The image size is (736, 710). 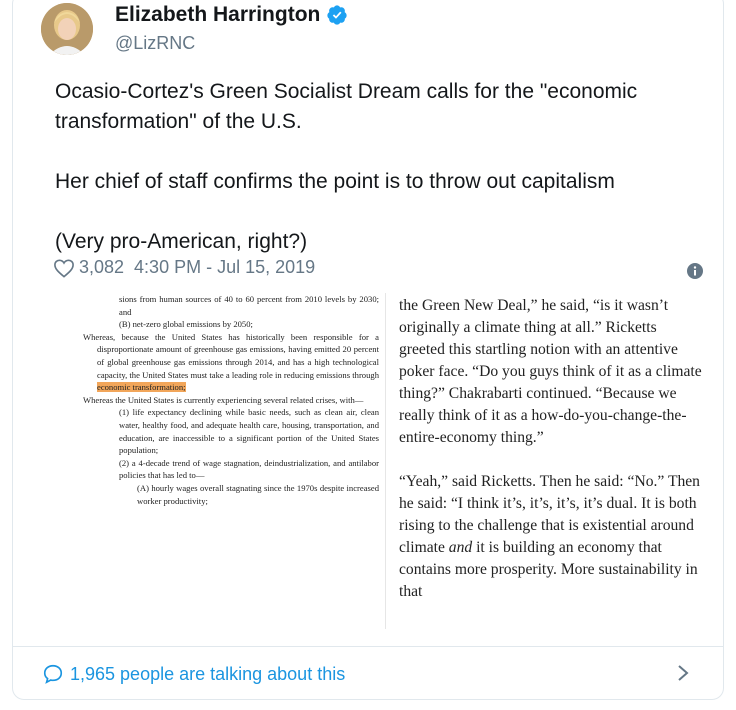 What do you see at coordinates (53, 674) in the screenshot?
I see `comment-bubble-icon` at bounding box center [53, 674].